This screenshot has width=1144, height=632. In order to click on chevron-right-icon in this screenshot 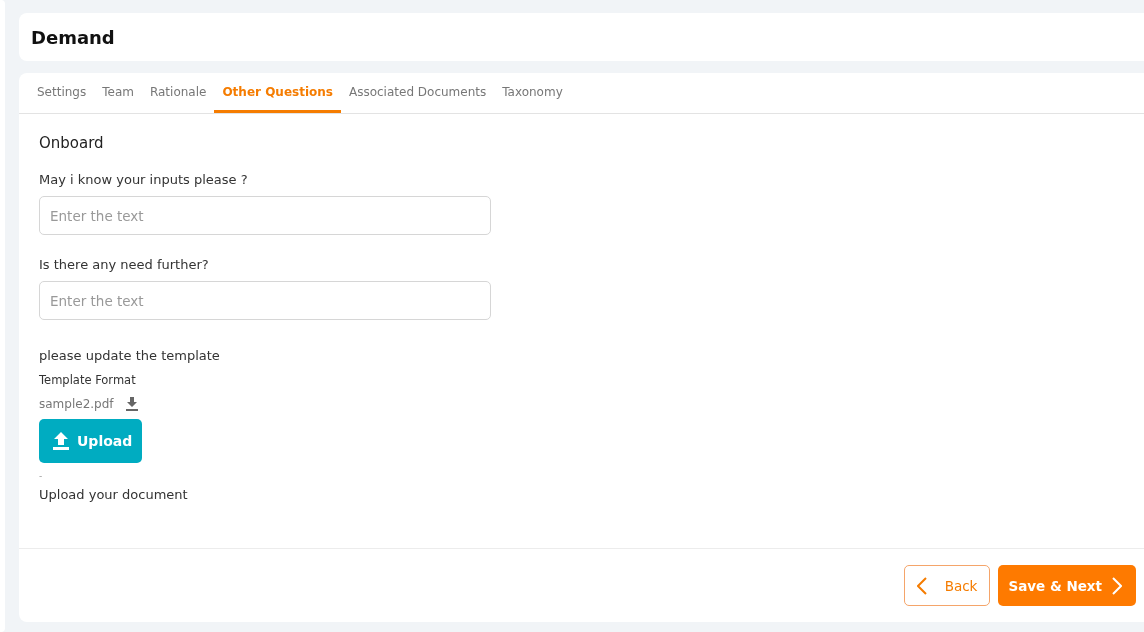, I will do `click(1117, 585)`.